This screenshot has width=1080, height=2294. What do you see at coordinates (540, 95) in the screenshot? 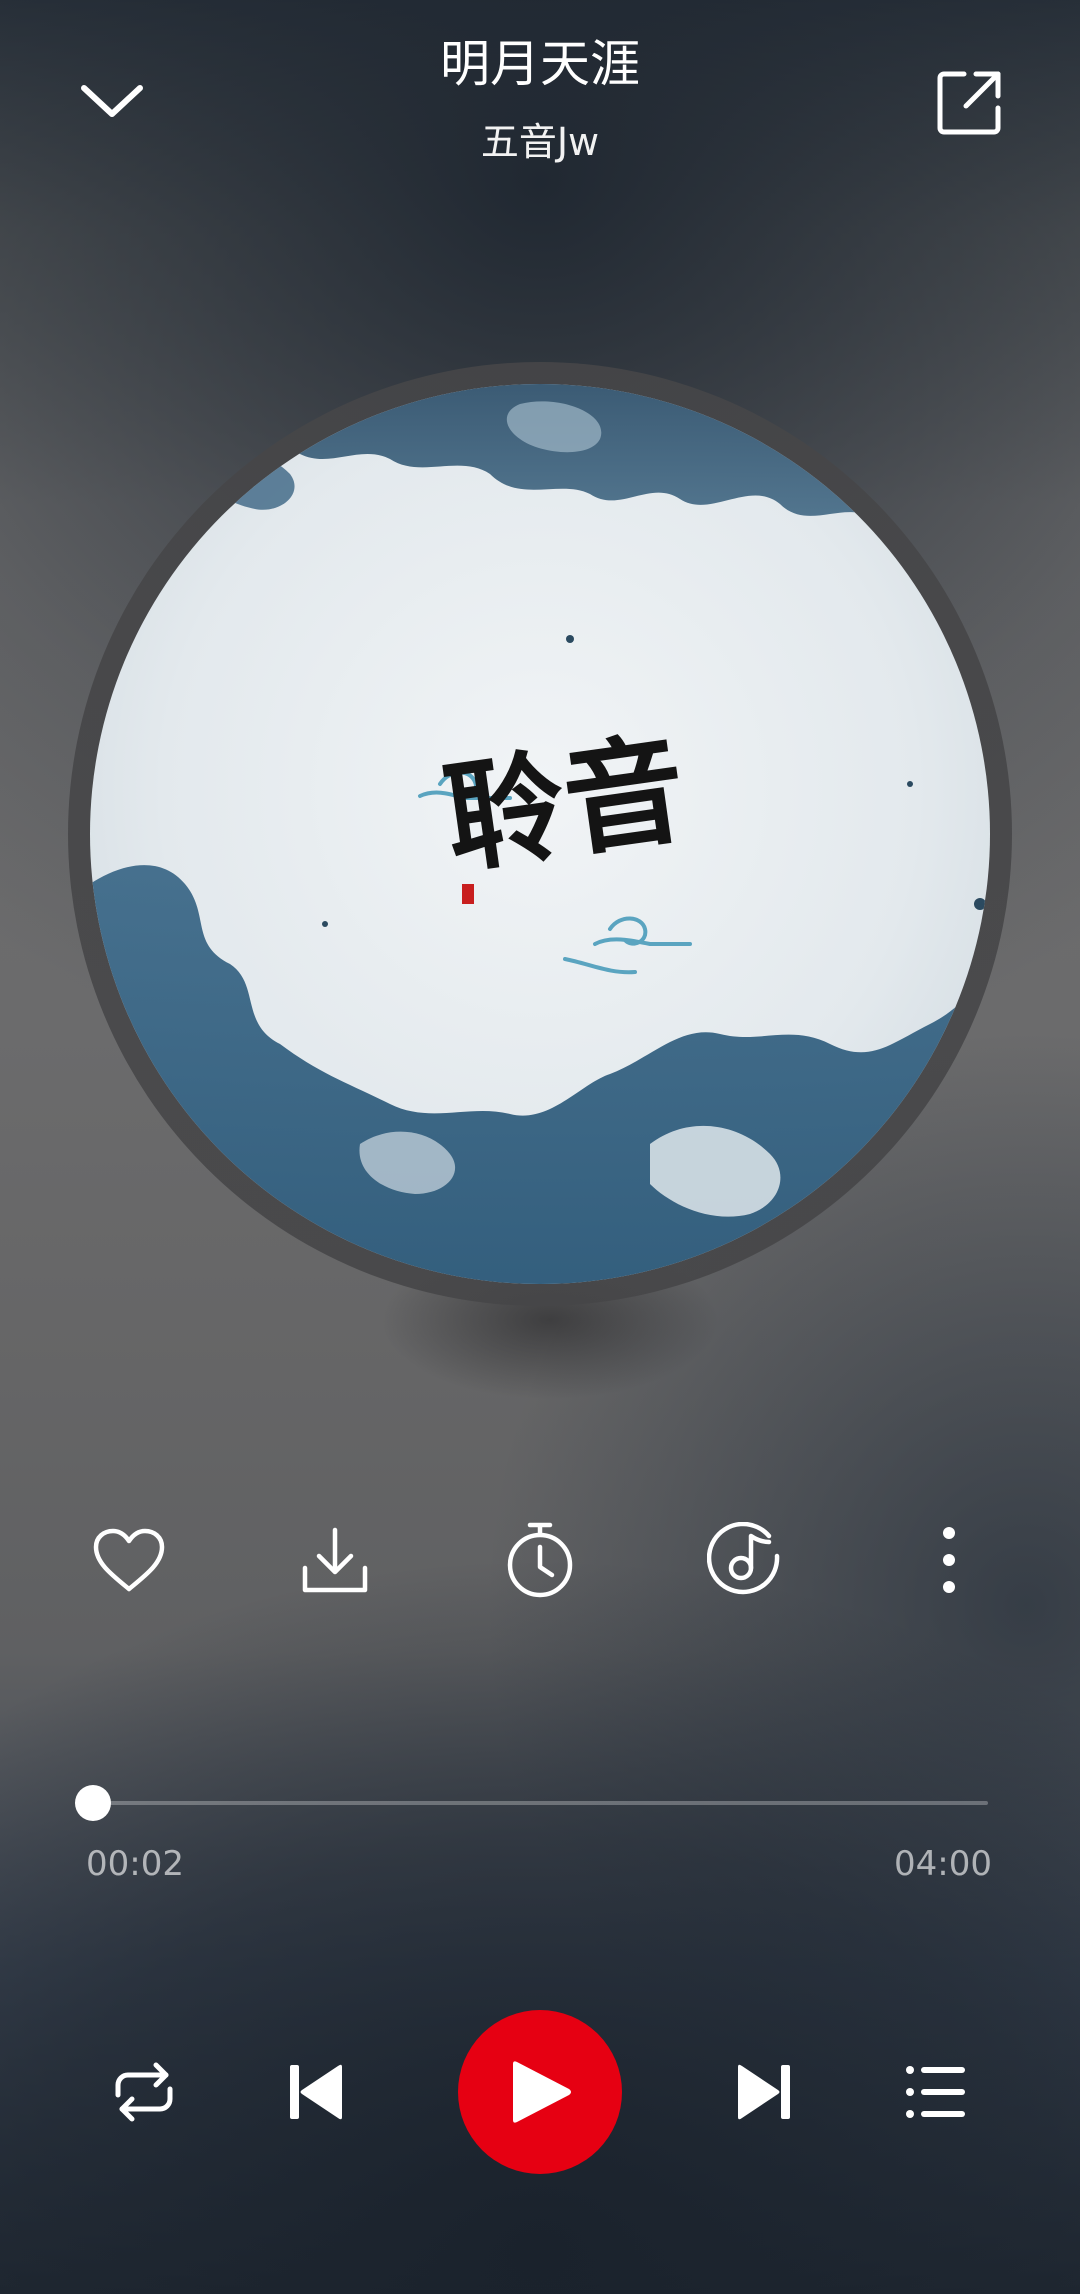
I see `player-header: 明月天涯 五音Jw` at bounding box center [540, 95].